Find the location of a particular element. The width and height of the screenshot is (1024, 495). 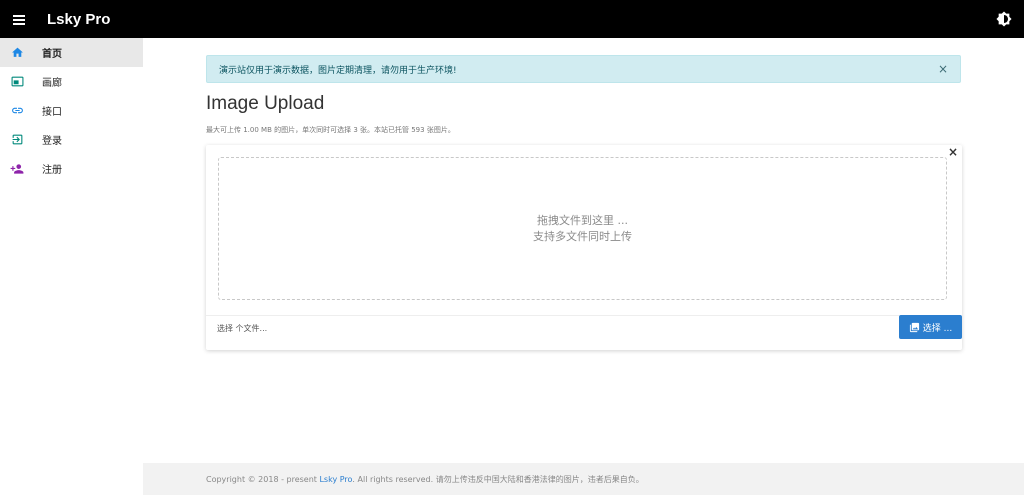

link-icon is located at coordinates (17, 110).